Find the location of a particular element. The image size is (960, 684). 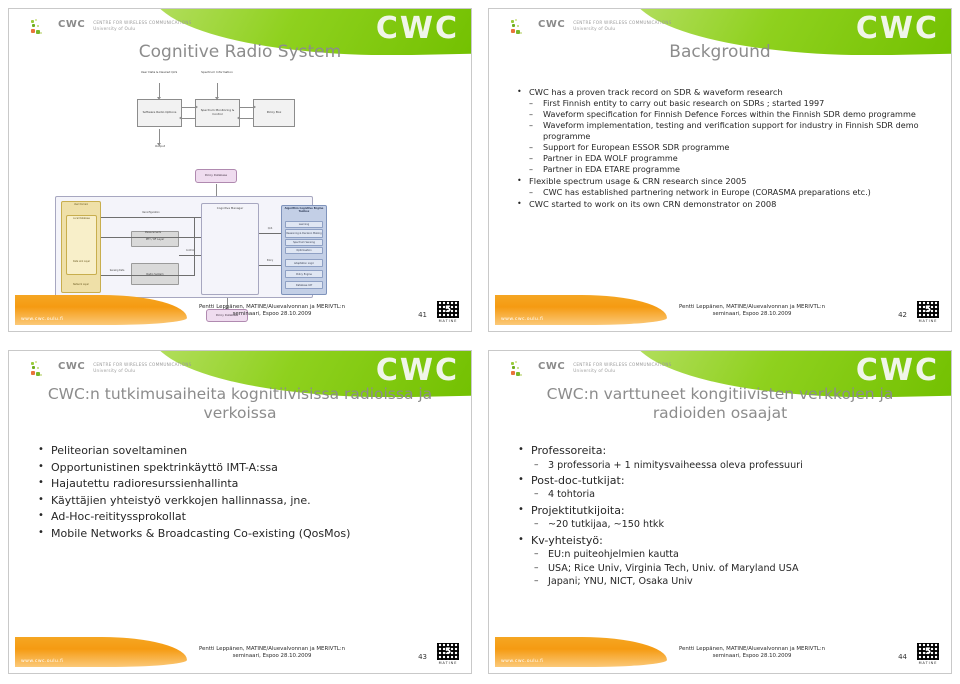

diagram-box-radio-system: Radio System is located at coordinates (155, 274).